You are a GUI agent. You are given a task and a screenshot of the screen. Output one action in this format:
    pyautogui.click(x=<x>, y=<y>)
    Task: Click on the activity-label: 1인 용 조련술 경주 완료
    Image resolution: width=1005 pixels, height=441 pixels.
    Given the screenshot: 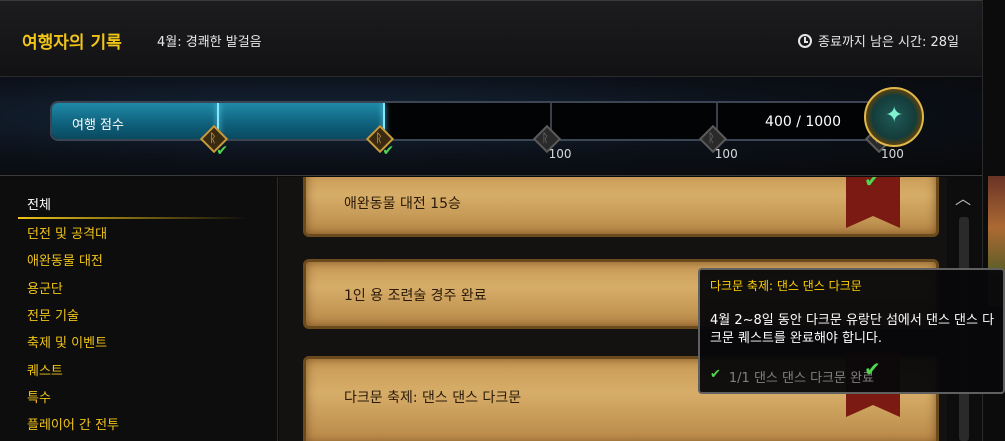 What is the action you would take?
    pyautogui.click(x=415, y=296)
    